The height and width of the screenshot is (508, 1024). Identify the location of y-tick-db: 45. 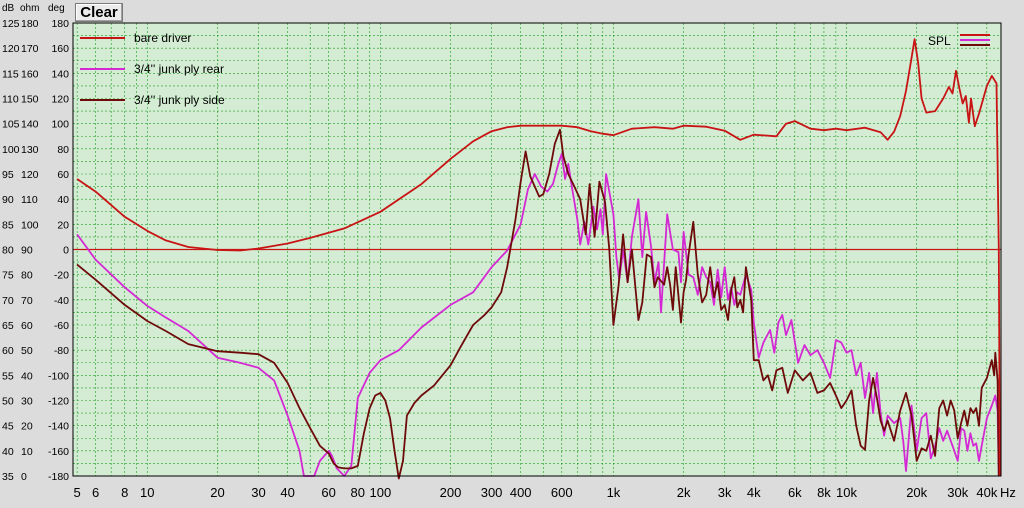
(8, 427).